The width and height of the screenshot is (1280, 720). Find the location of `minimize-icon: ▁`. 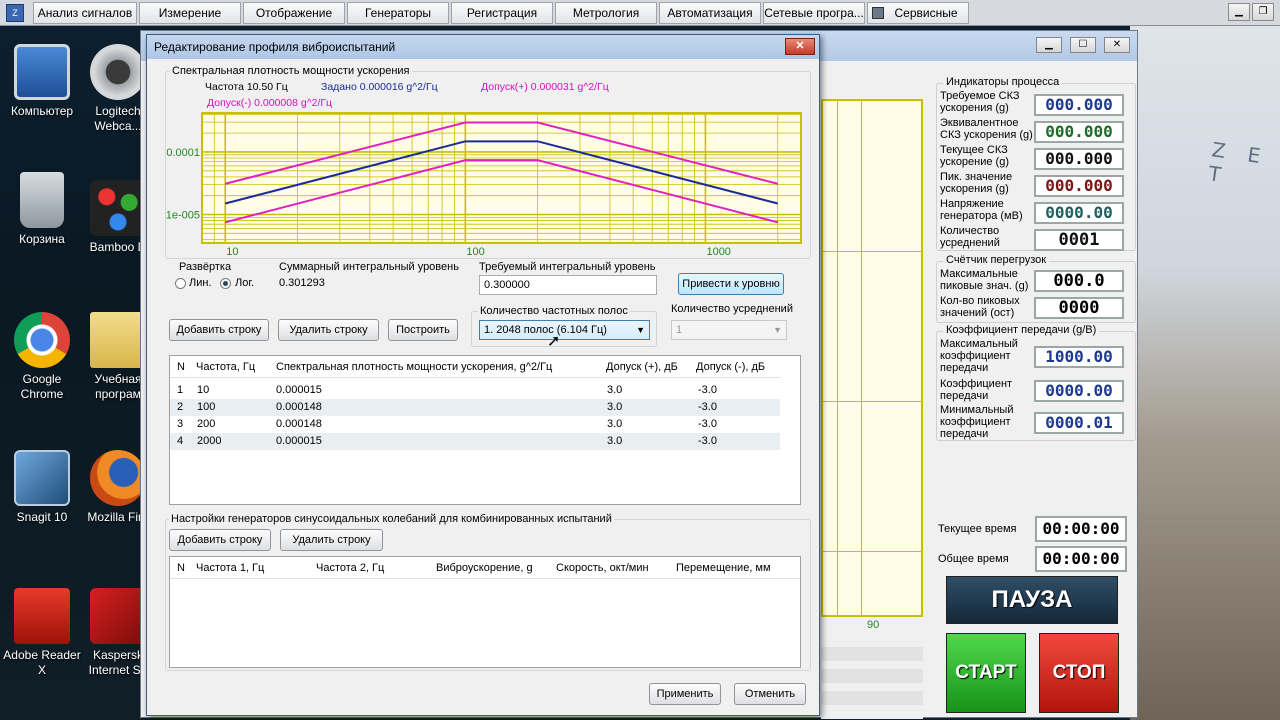

minimize-icon: ▁ is located at coordinates (1239, 12).